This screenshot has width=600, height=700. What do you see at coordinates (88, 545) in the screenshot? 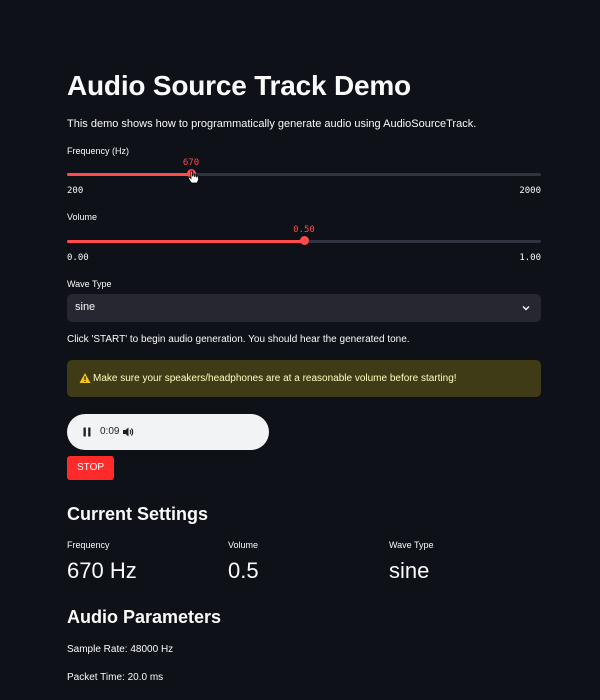
I see `metric-label: Frequency` at bounding box center [88, 545].